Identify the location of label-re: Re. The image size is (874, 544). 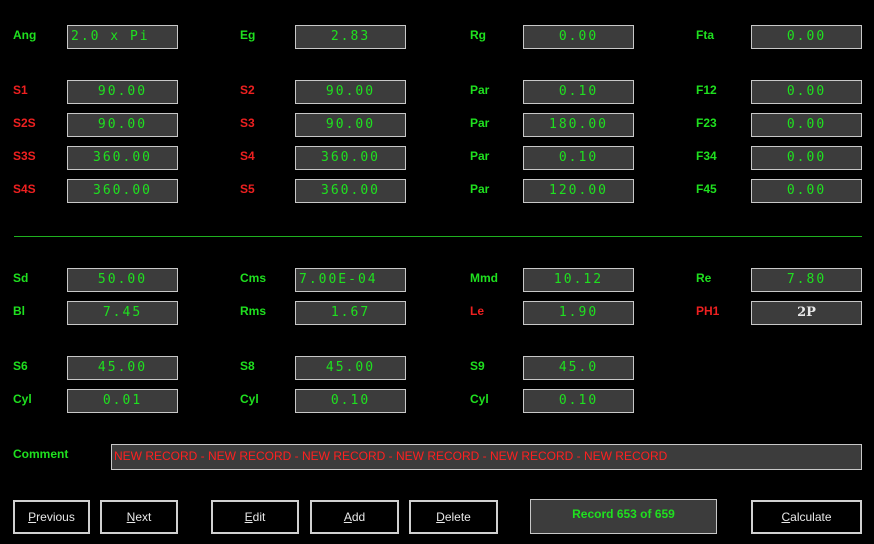
(704, 278).